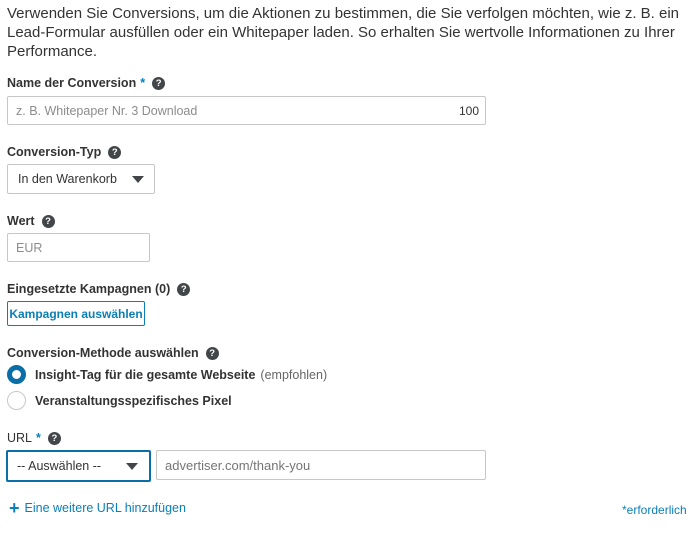 The image size is (700, 537). I want to click on conversion-type-value: In den Warenkorb, so click(67, 179).